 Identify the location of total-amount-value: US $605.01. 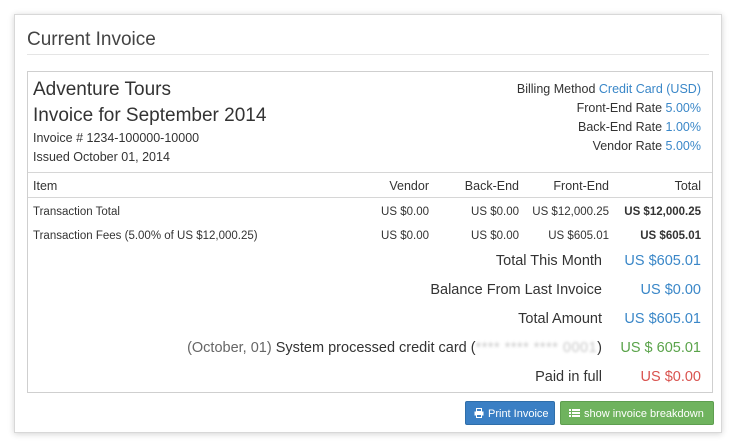
(662, 319).